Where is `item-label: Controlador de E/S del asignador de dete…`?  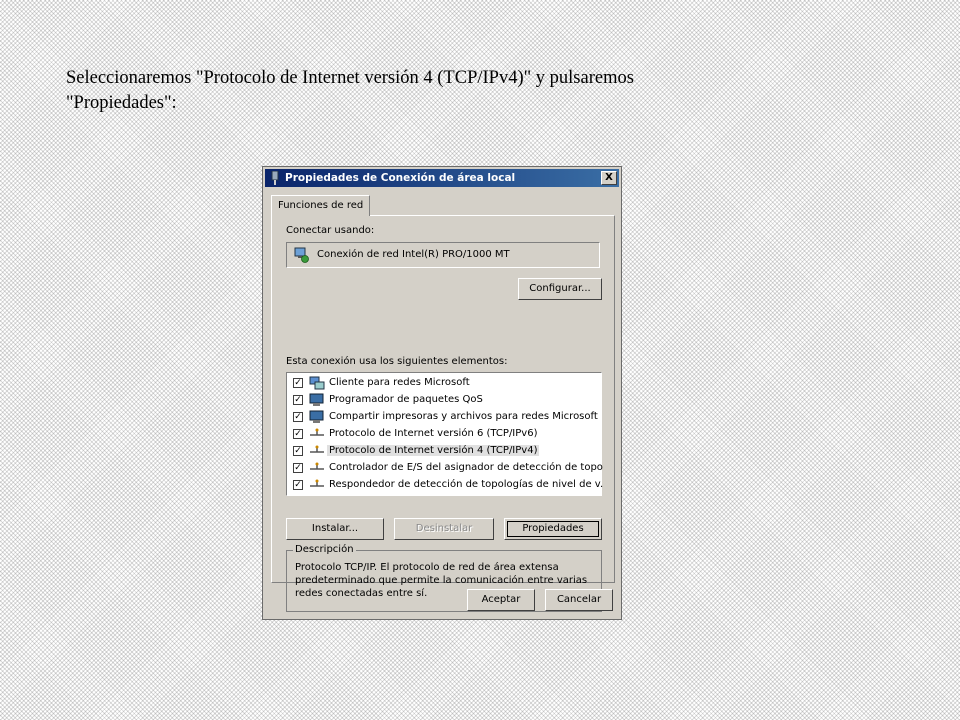
item-label: Controlador de E/S del asignador de dete… is located at coordinates (466, 467).